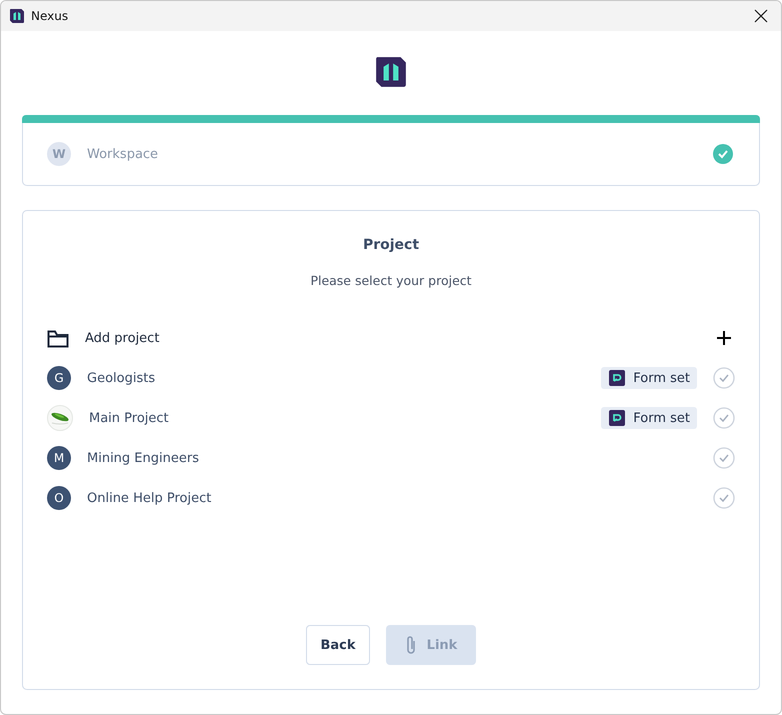  What do you see at coordinates (724, 338) in the screenshot?
I see `add-icon` at bounding box center [724, 338].